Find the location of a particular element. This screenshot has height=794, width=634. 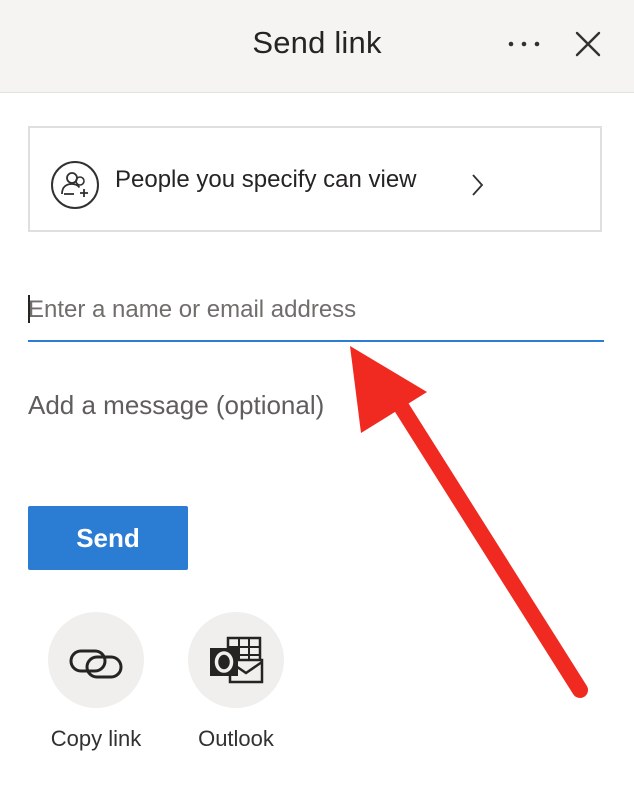

ellipsis-icon is located at coordinates (524, 44).